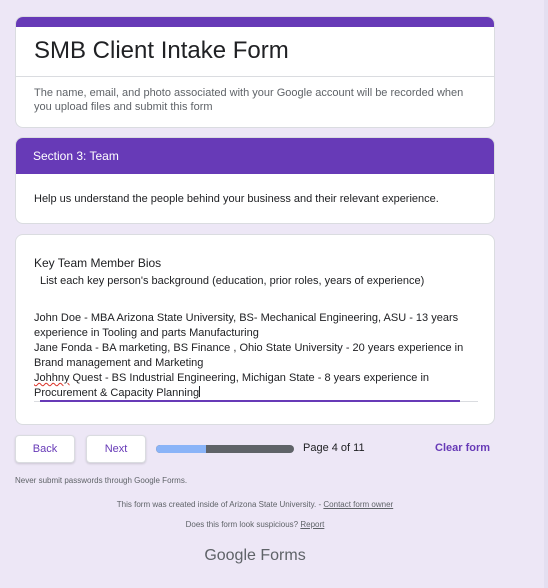 The height and width of the screenshot is (588, 548). I want to click on section-title: Section 3: Team, so click(255, 156).